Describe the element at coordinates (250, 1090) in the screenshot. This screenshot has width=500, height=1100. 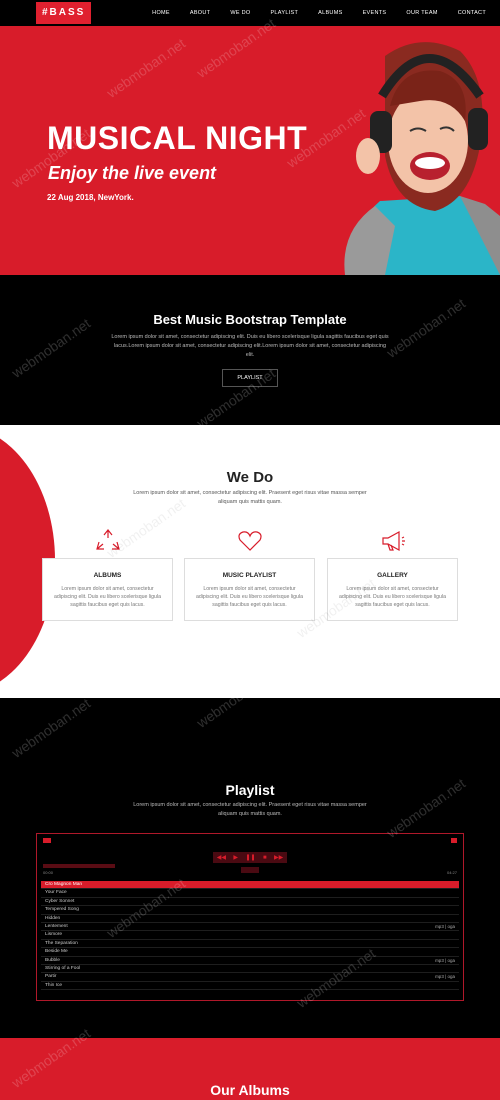
I see `albums-title: Our Albums` at that location.